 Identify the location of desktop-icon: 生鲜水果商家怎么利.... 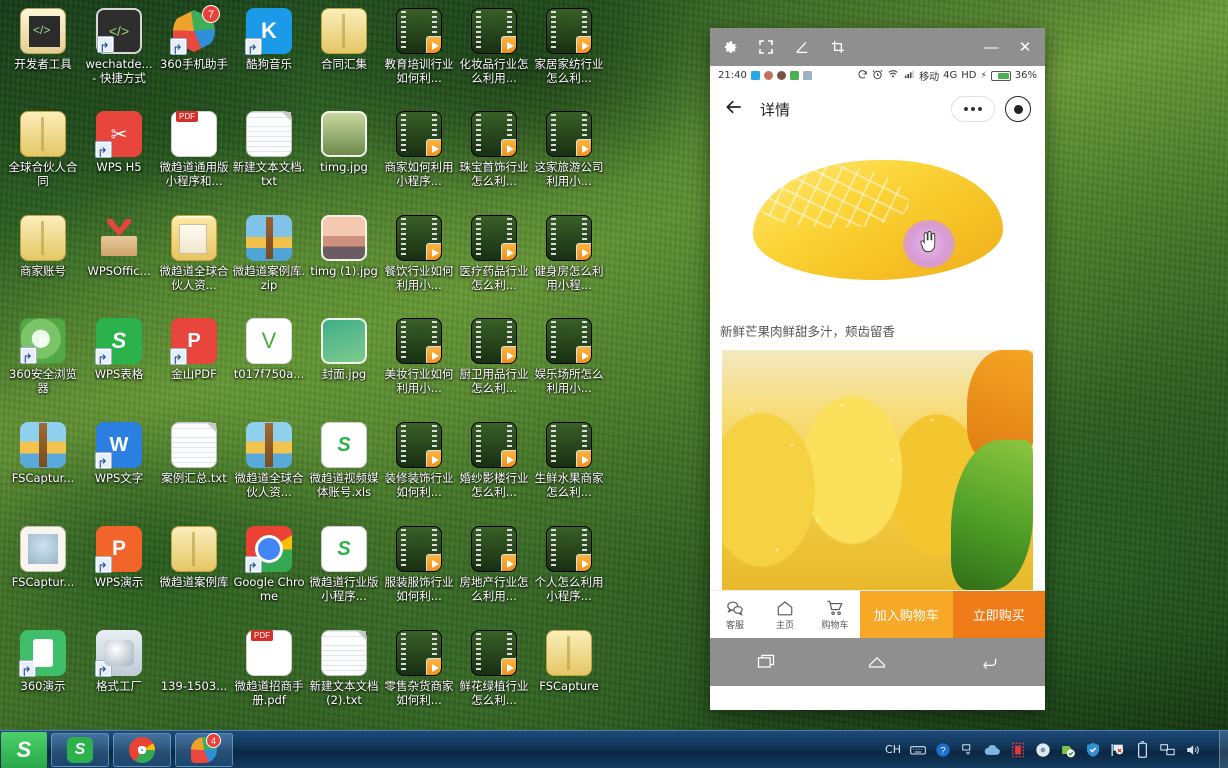
(569, 460).